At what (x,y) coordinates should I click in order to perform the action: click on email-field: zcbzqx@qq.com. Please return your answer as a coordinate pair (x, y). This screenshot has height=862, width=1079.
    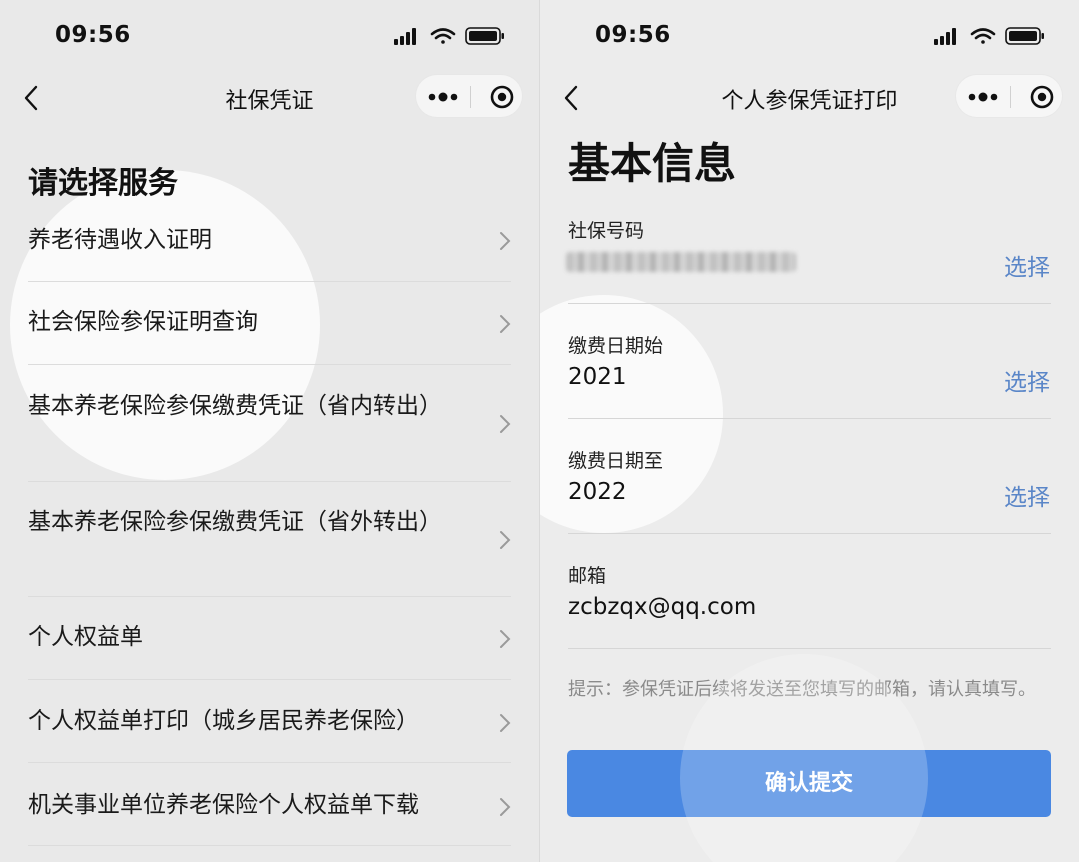
    Looking at the image, I should click on (662, 607).